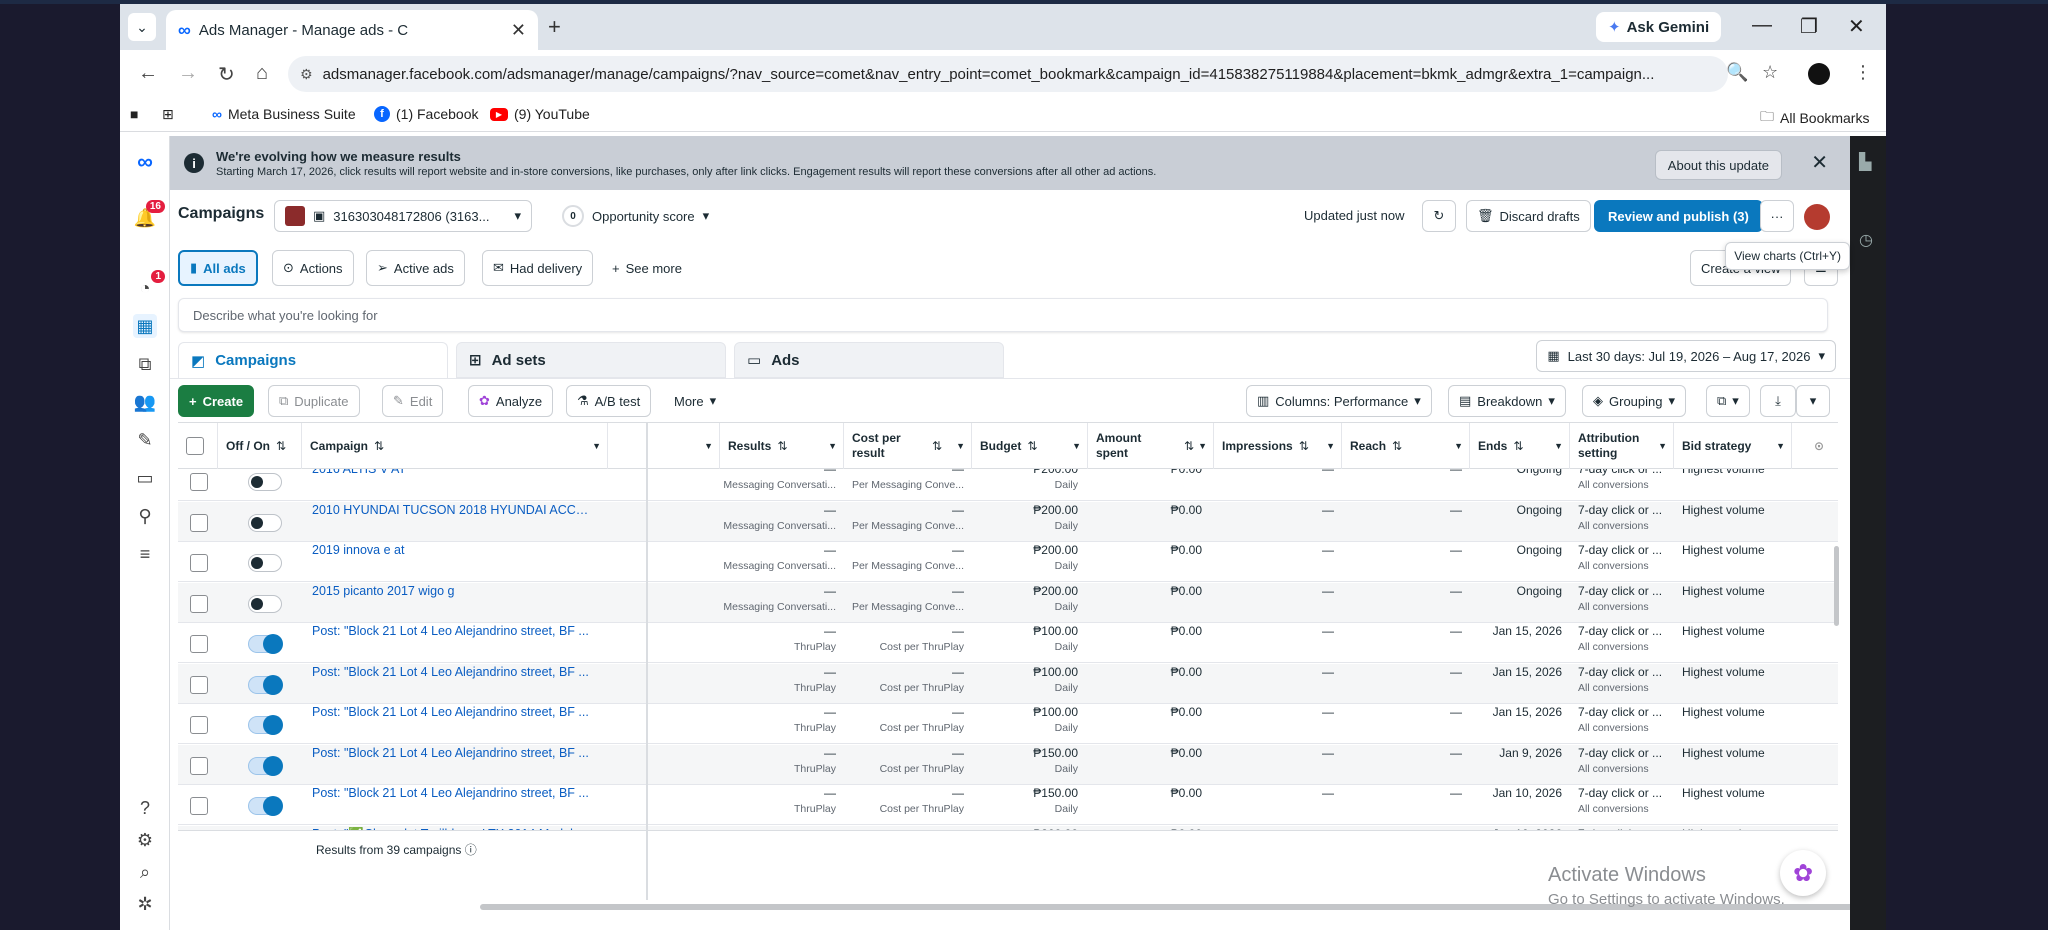  Describe the element at coordinates (145, 904) in the screenshot. I see `bug-report-icon: ✲` at that location.